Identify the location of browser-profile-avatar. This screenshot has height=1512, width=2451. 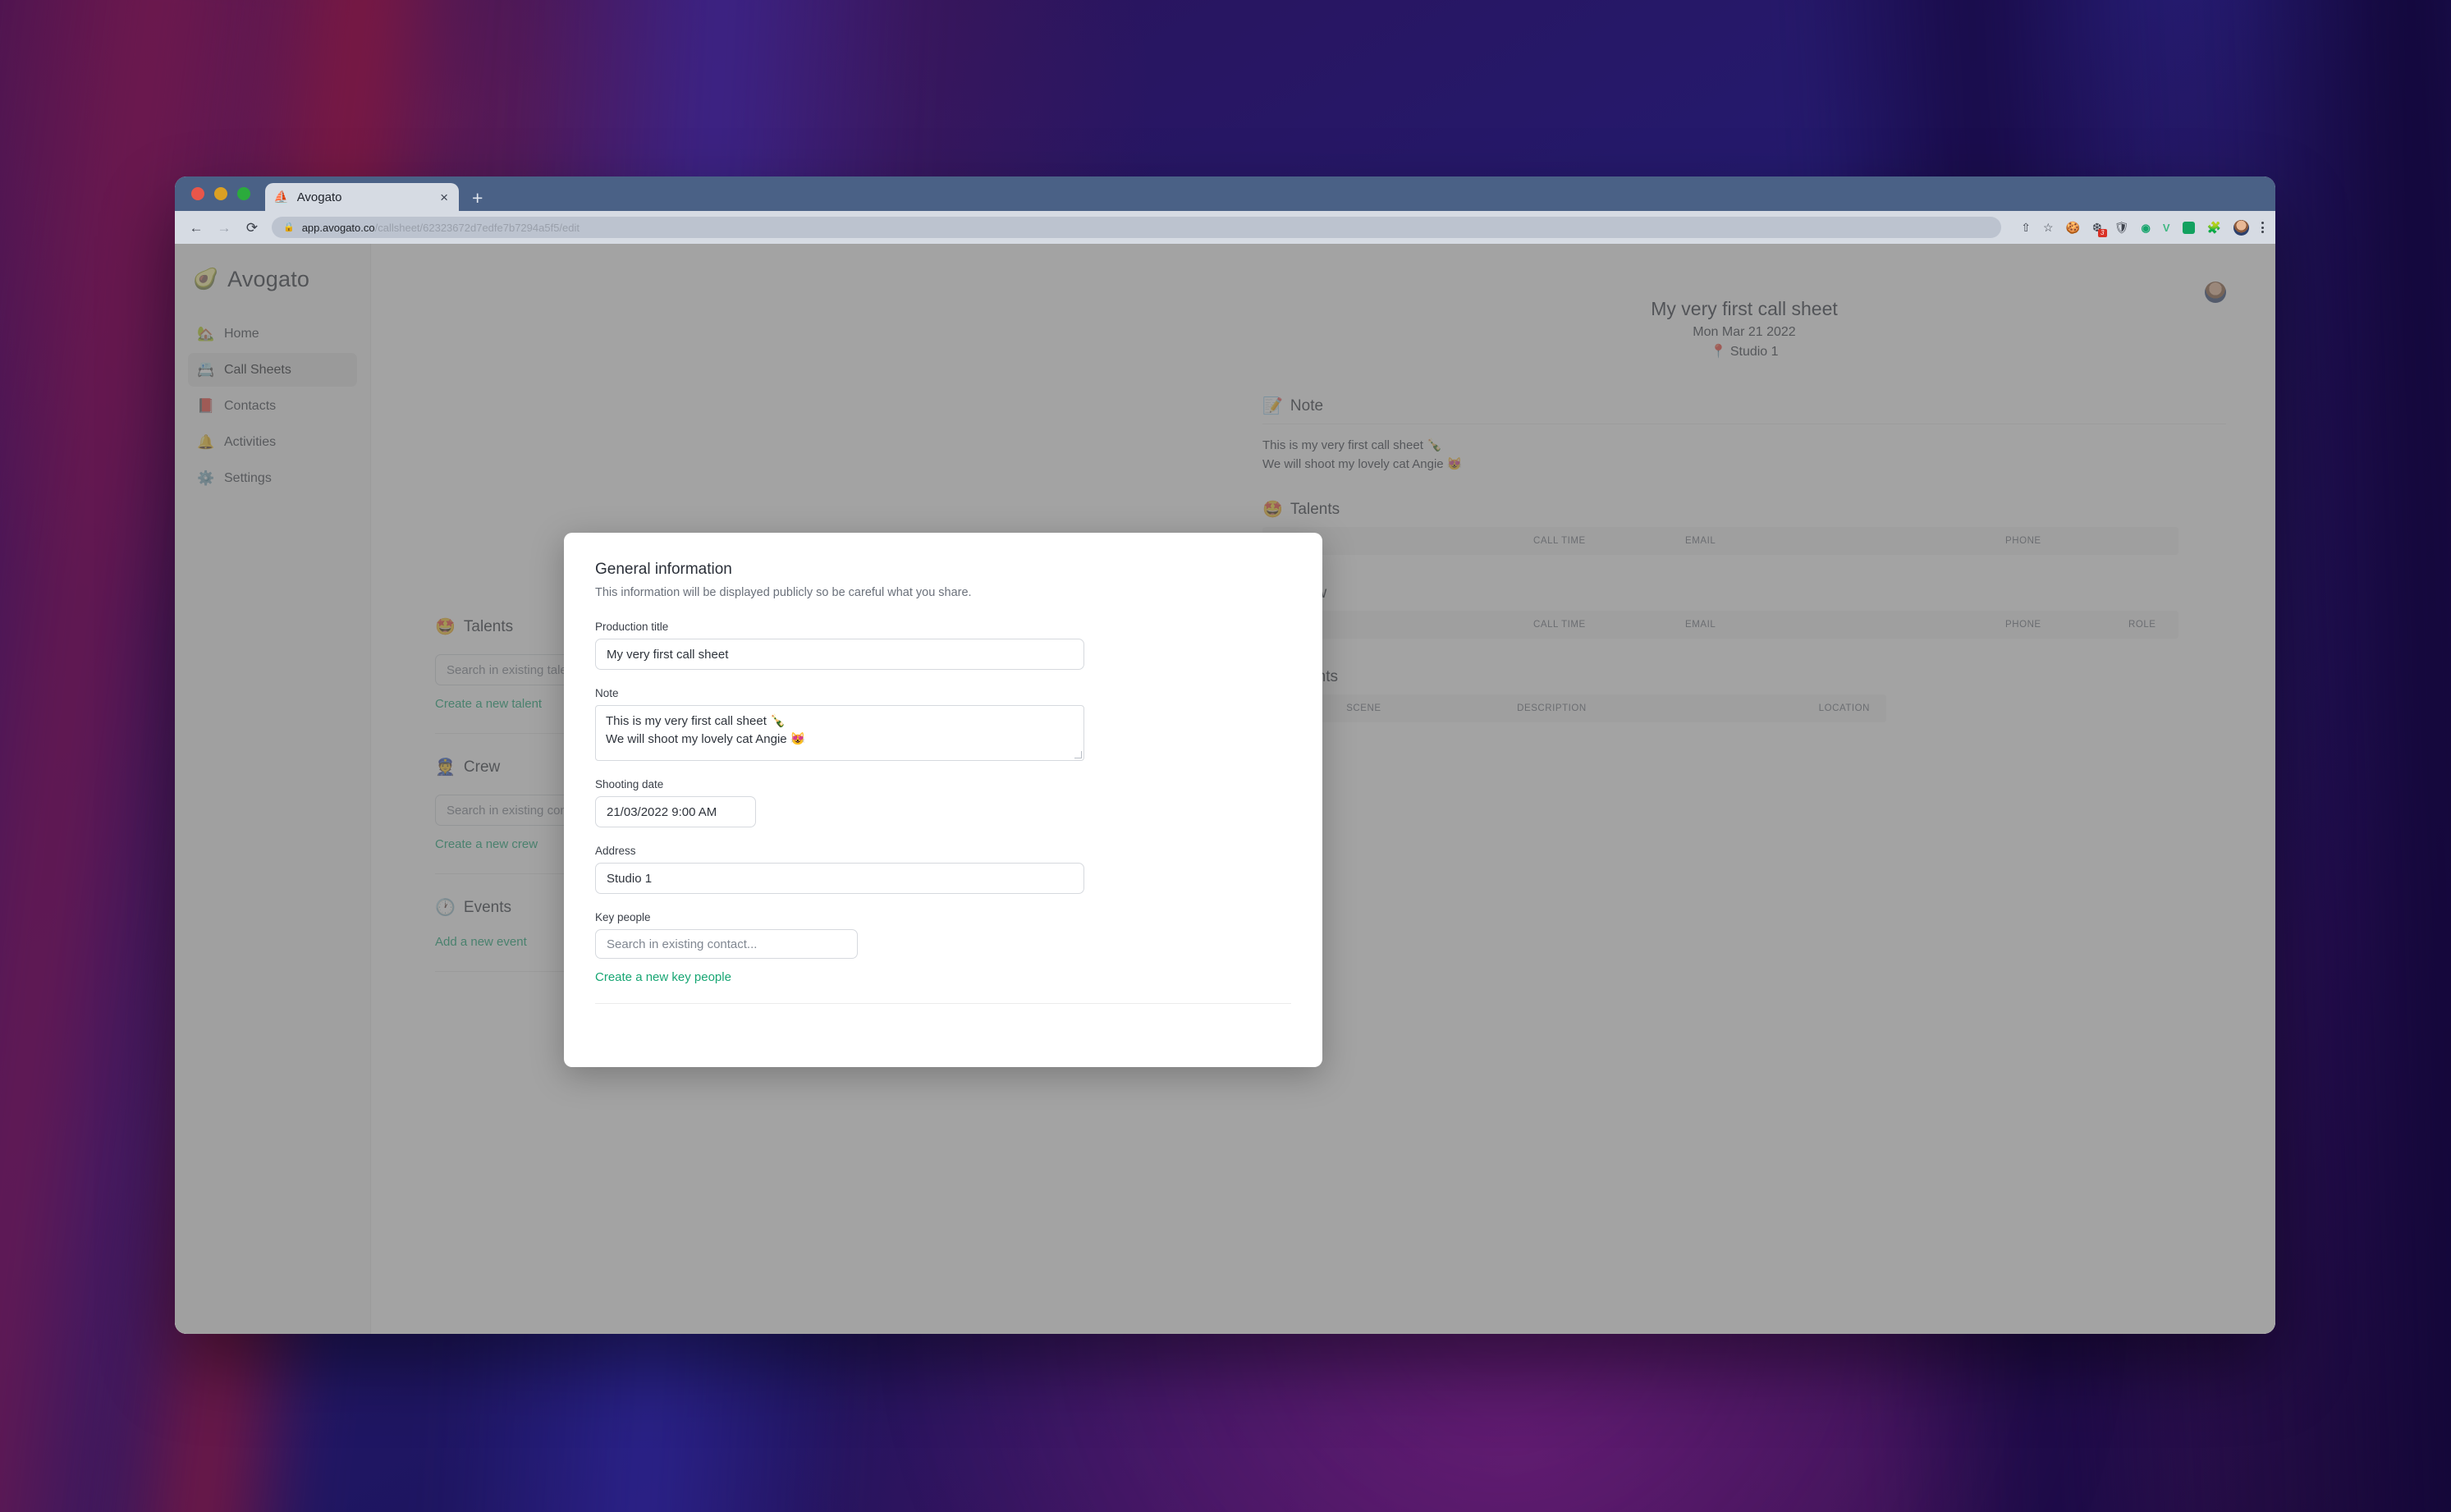
(2241, 227).